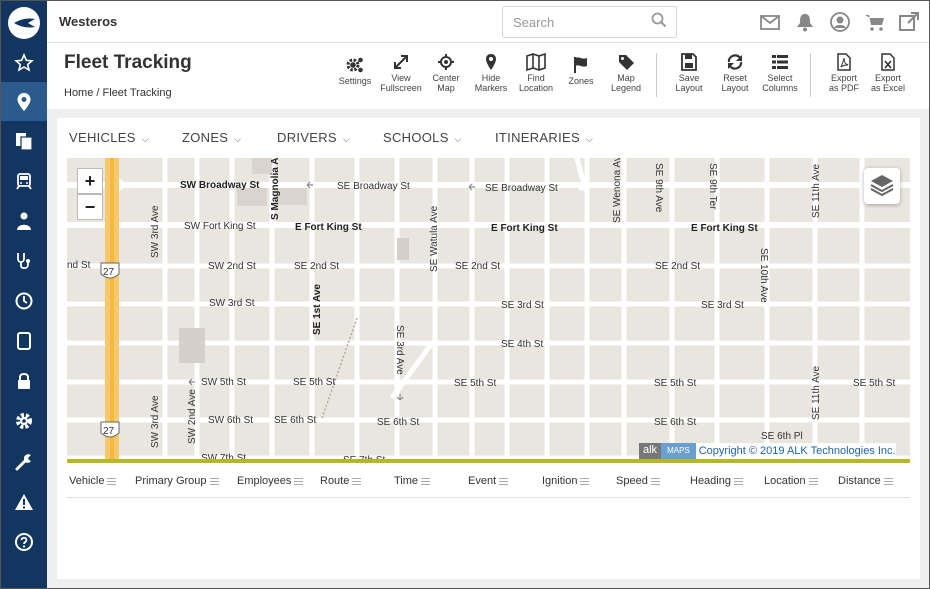  Describe the element at coordinates (24, 501) in the screenshot. I see `warning-icon` at that location.